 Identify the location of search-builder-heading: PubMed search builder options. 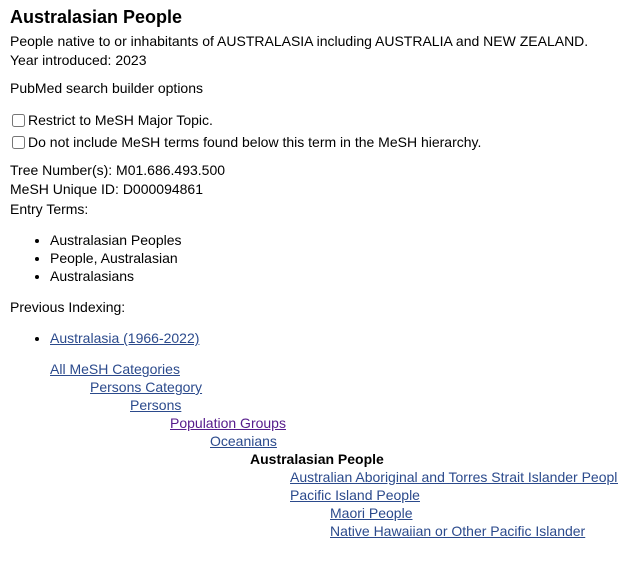
(107, 88).